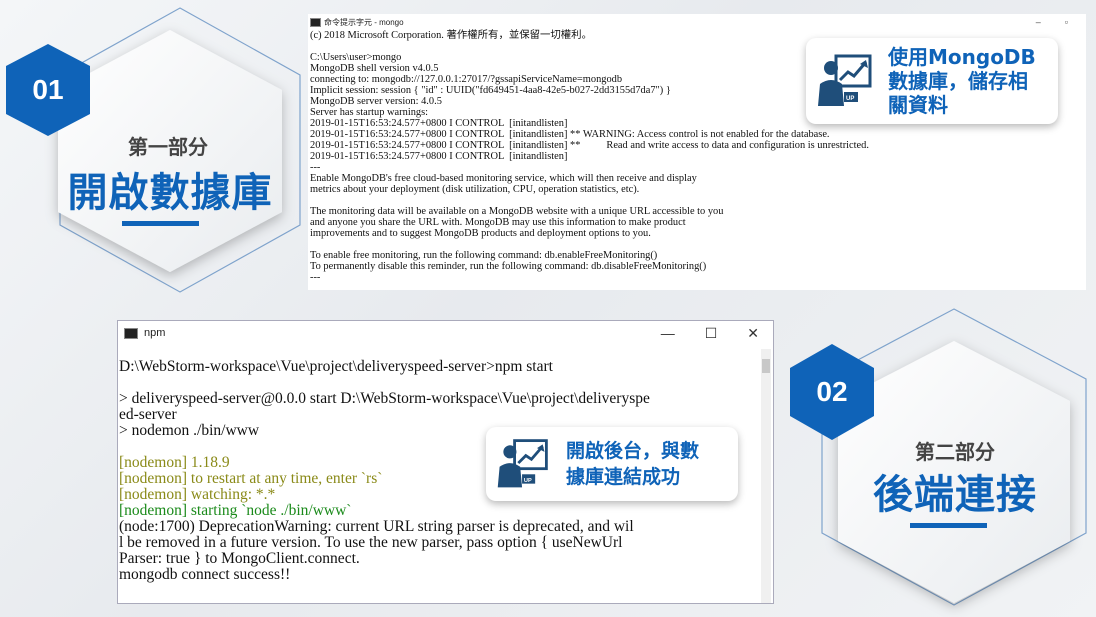  What do you see at coordinates (364, 22) in the screenshot?
I see `mongo-window-title: 命令提示字元 - mongo` at bounding box center [364, 22].